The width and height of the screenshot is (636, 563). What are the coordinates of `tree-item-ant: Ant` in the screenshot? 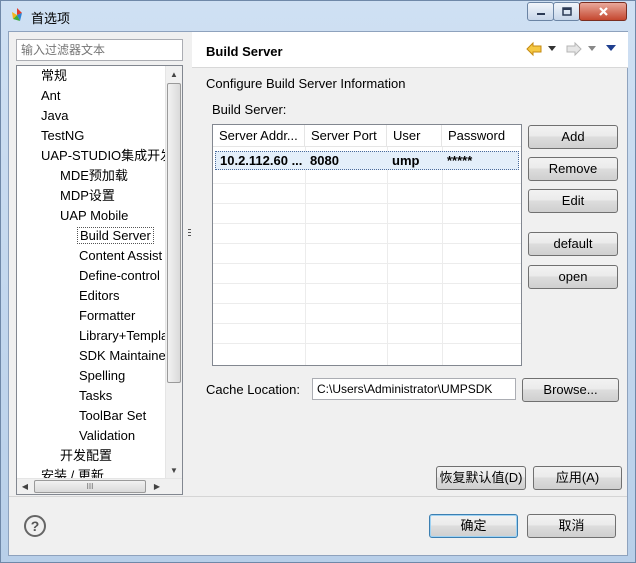 It's located at (51, 96).